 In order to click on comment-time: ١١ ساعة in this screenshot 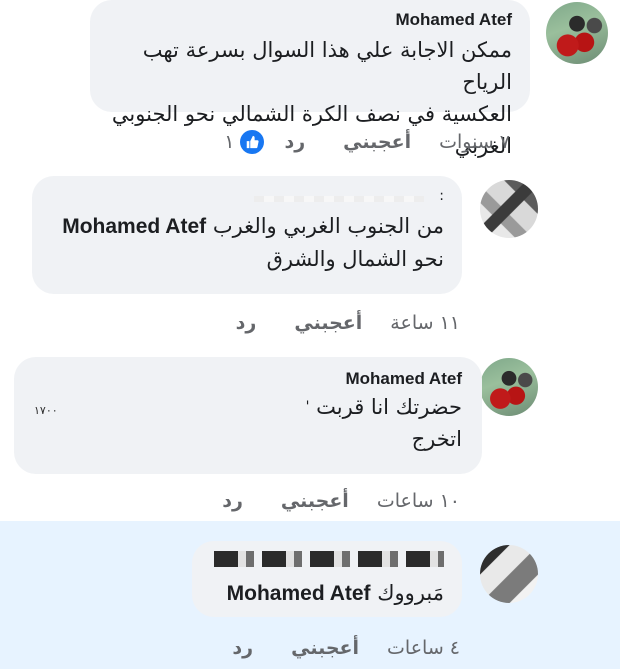, I will do `click(425, 323)`.